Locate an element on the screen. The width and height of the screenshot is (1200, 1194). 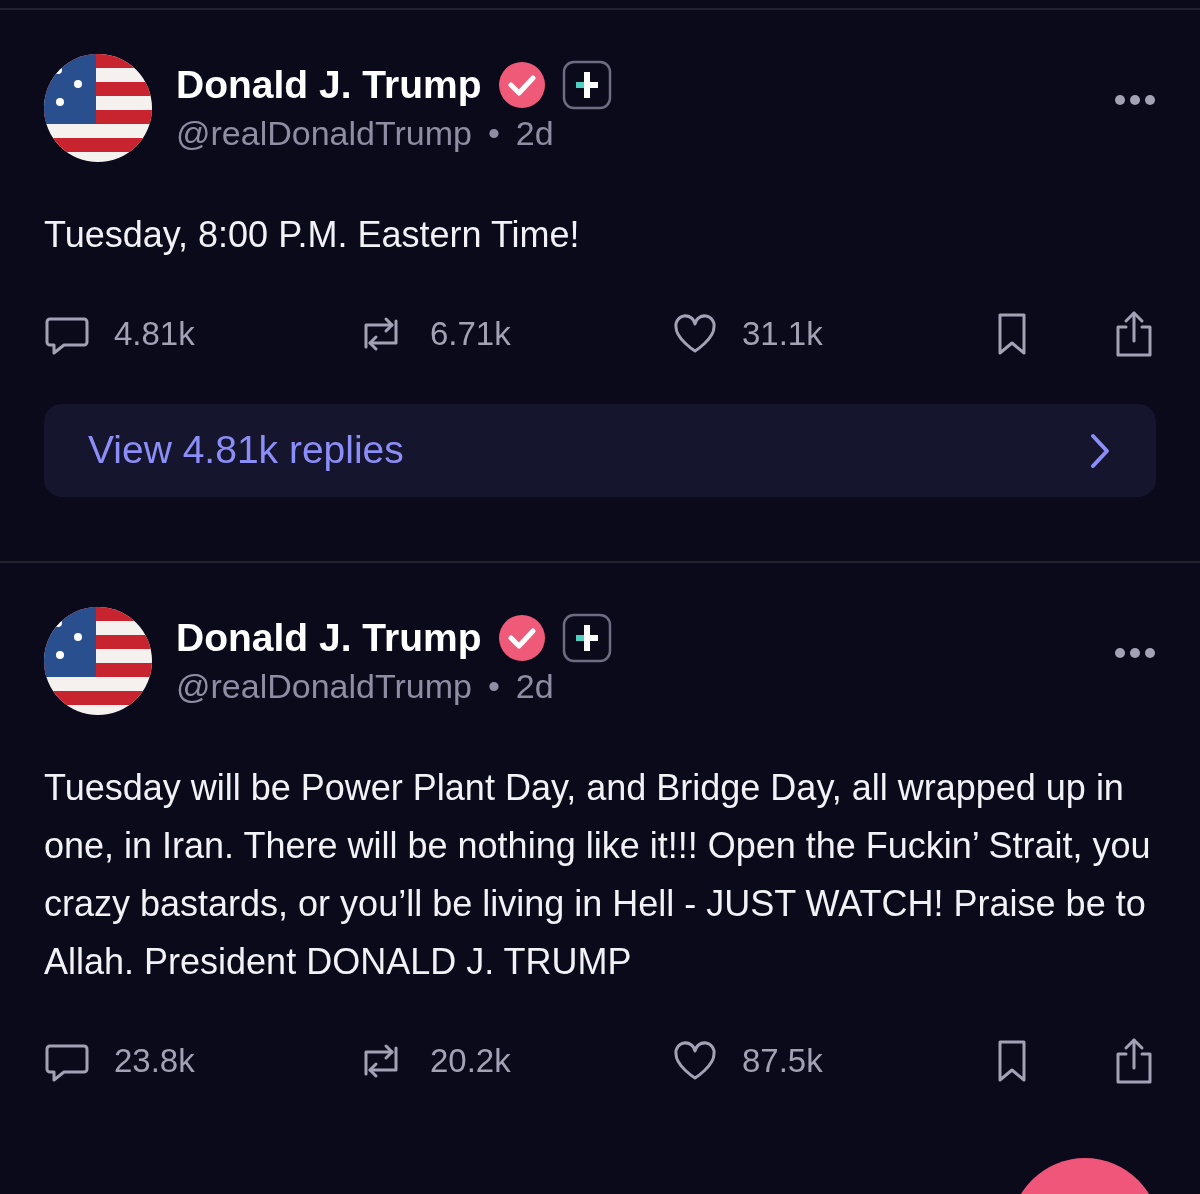
stat-count: 31.1k is located at coordinates (782, 334).